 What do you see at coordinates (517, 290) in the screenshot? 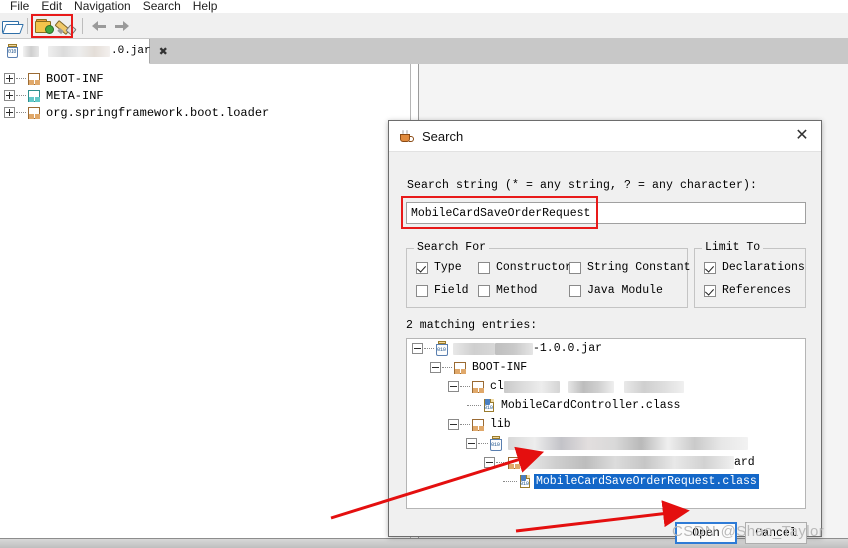
I see `checkbox-label: Method` at bounding box center [517, 290].